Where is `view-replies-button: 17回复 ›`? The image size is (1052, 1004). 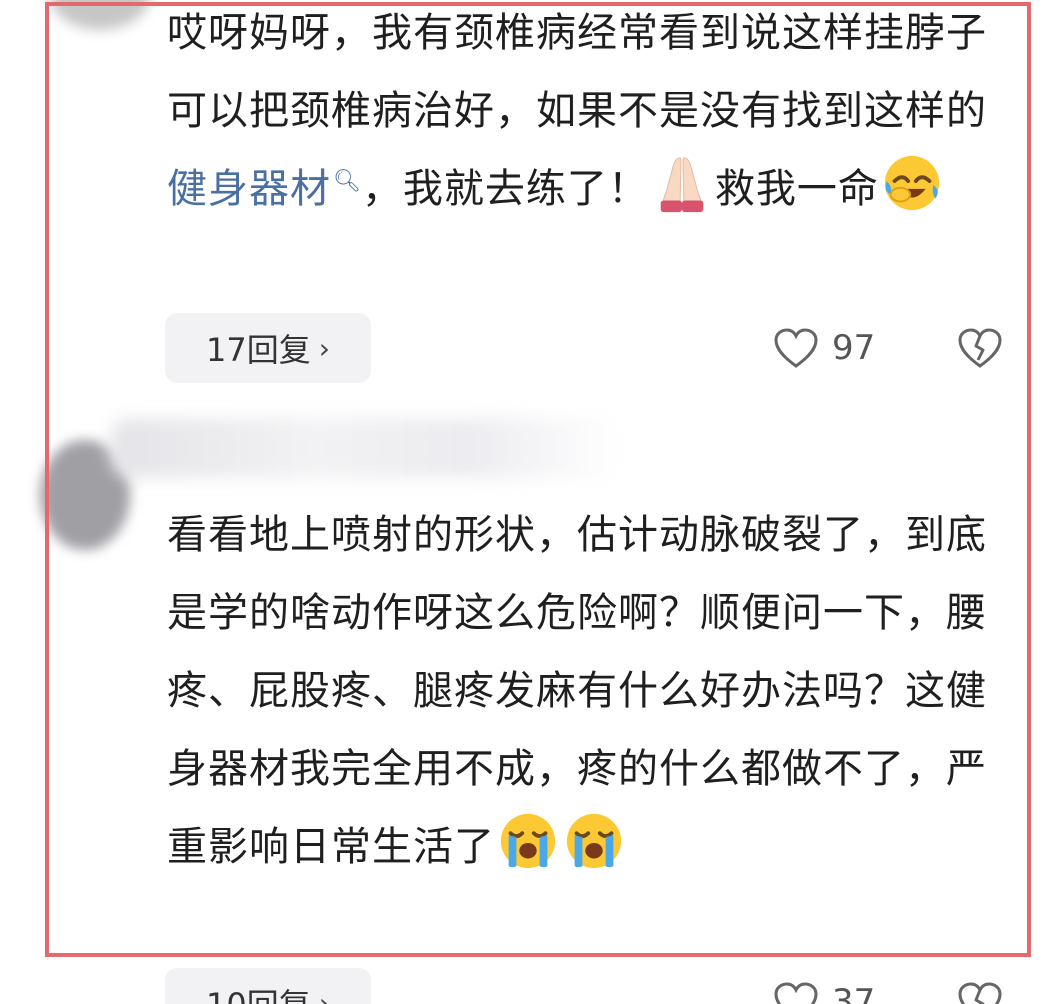 view-replies-button: 17回复 › is located at coordinates (268, 348).